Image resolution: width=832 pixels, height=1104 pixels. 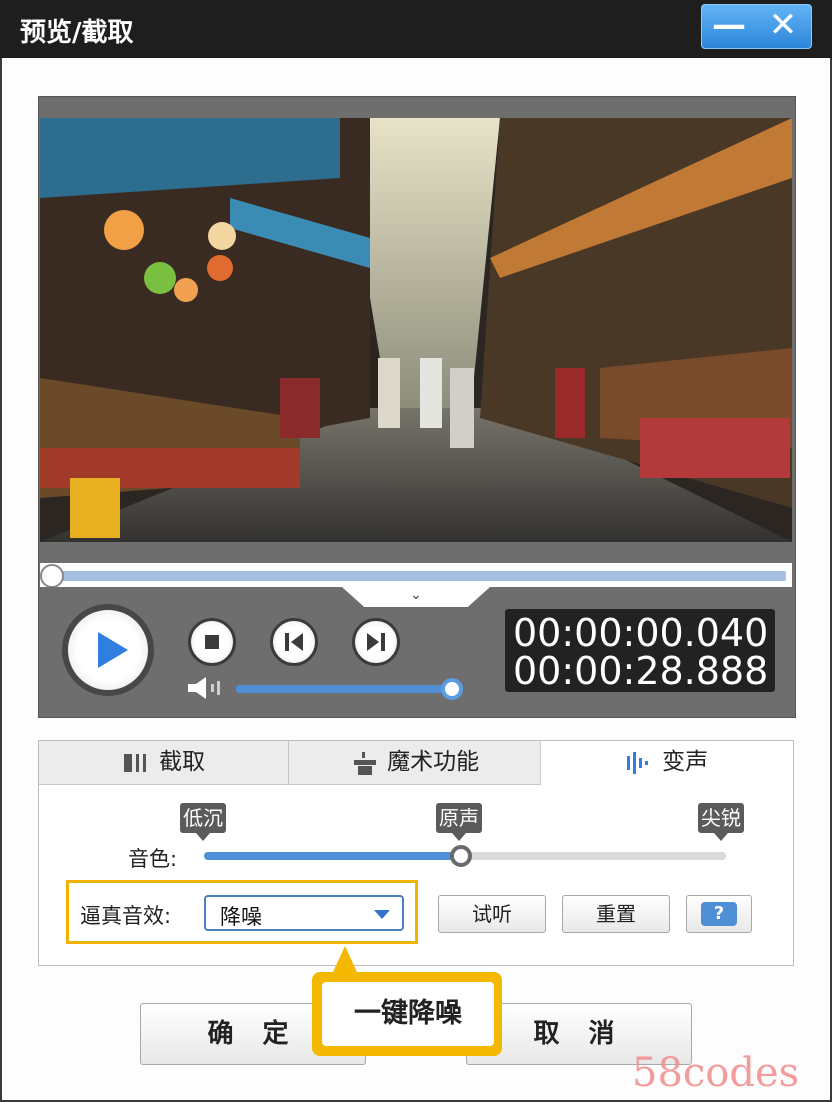 I want to click on dropdown-arrow-icon, so click(x=382, y=914).